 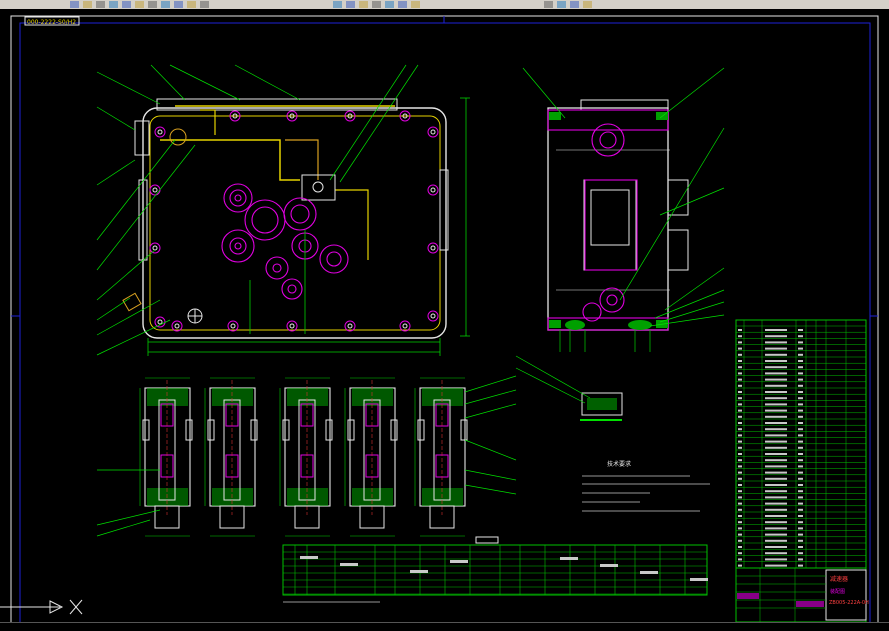 What do you see at coordinates (587, 4) in the screenshot?
I see `help-icon` at bounding box center [587, 4].